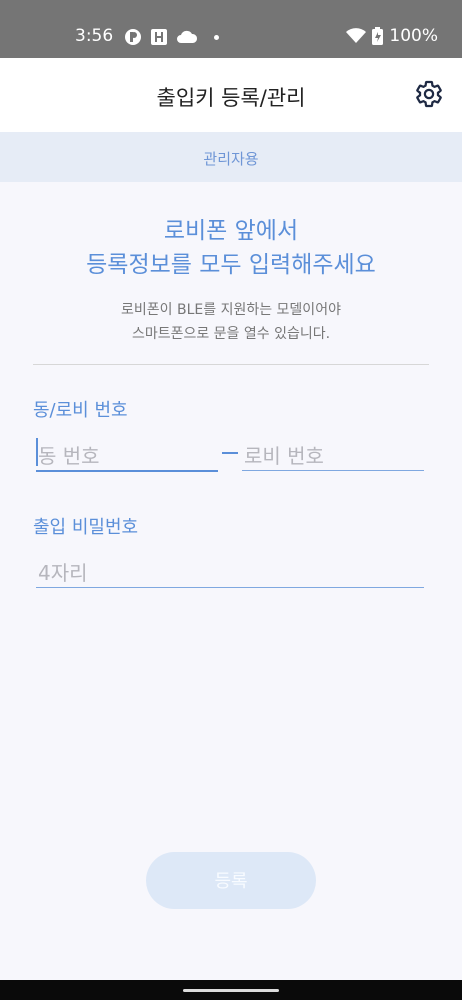  What do you see at coordinates (230, 453) in the screenshot?
I see `dong-lobby-separator` at bounding box center [230, 453].